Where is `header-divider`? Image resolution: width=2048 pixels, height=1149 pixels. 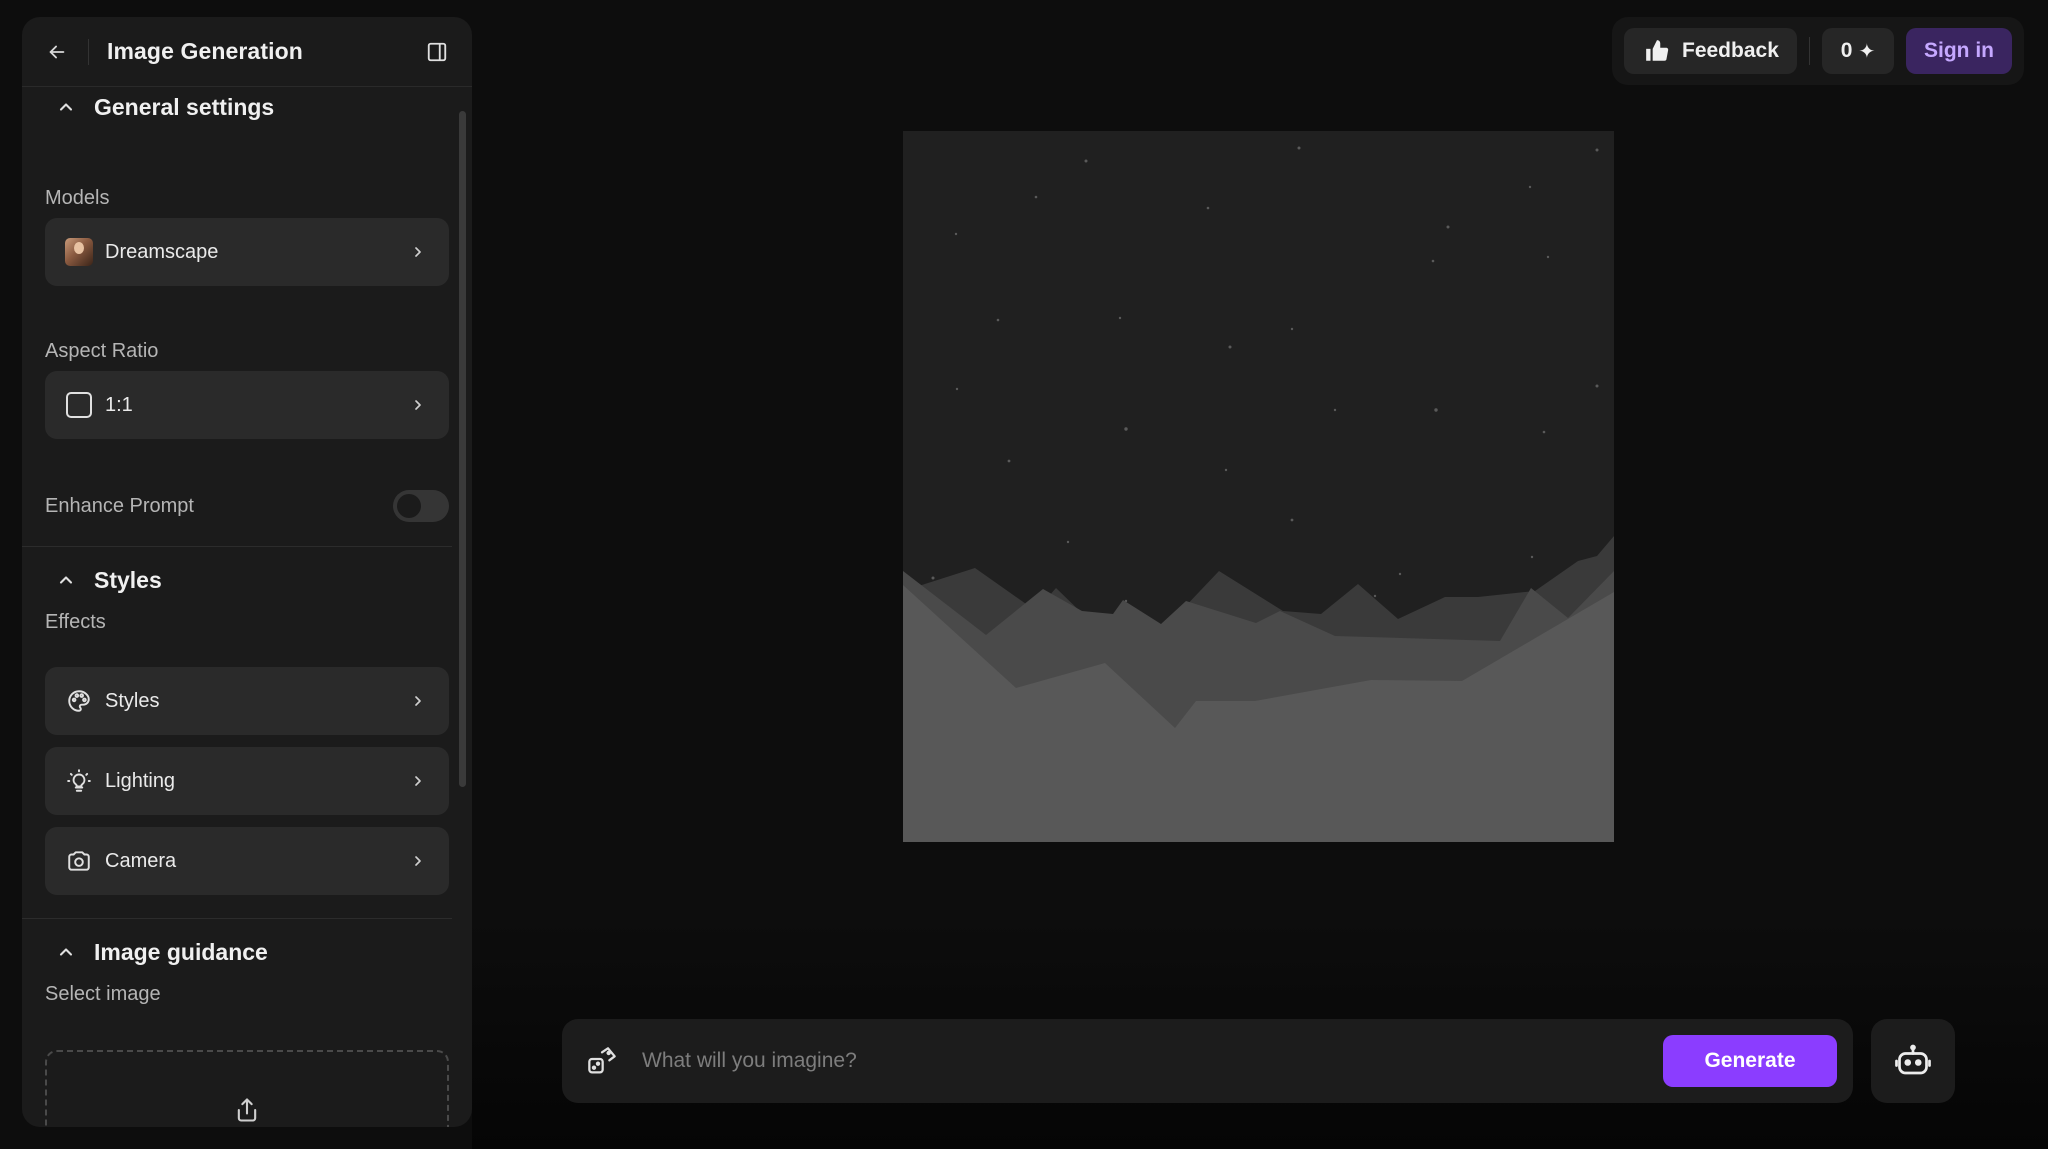
header-divider is located at coordinates (88, 51).